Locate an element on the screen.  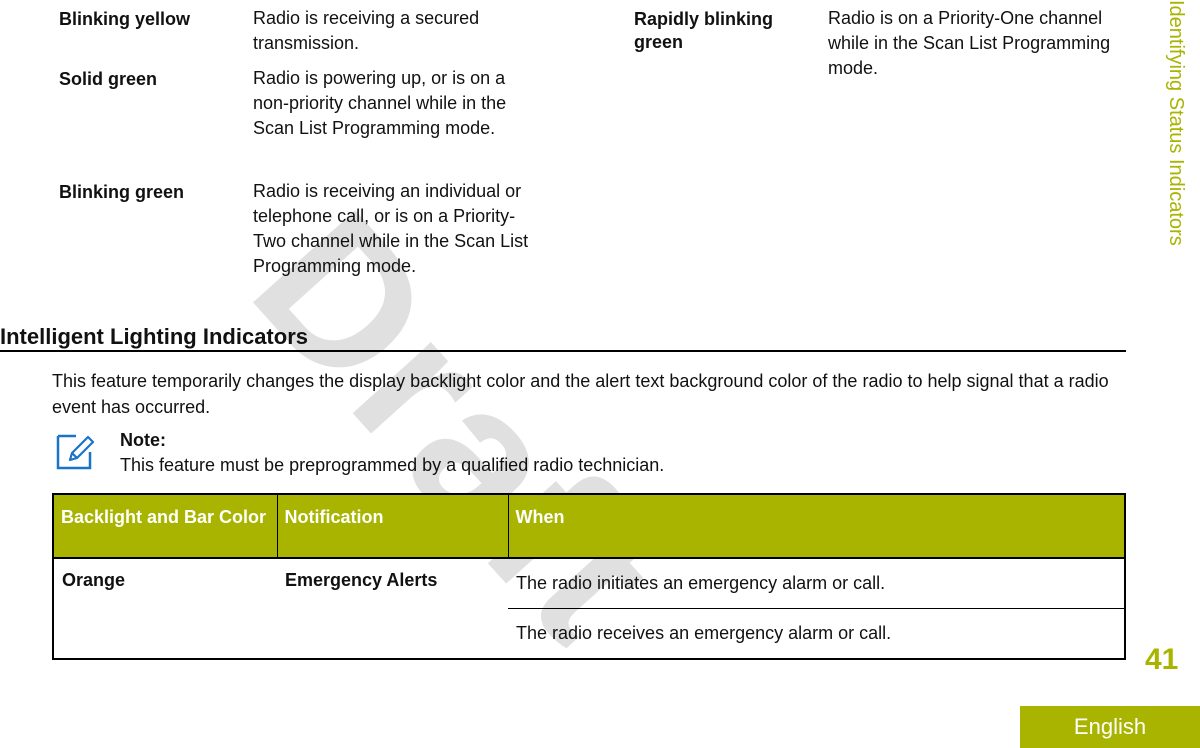
column-header: When is located at coordinates (816, 526).